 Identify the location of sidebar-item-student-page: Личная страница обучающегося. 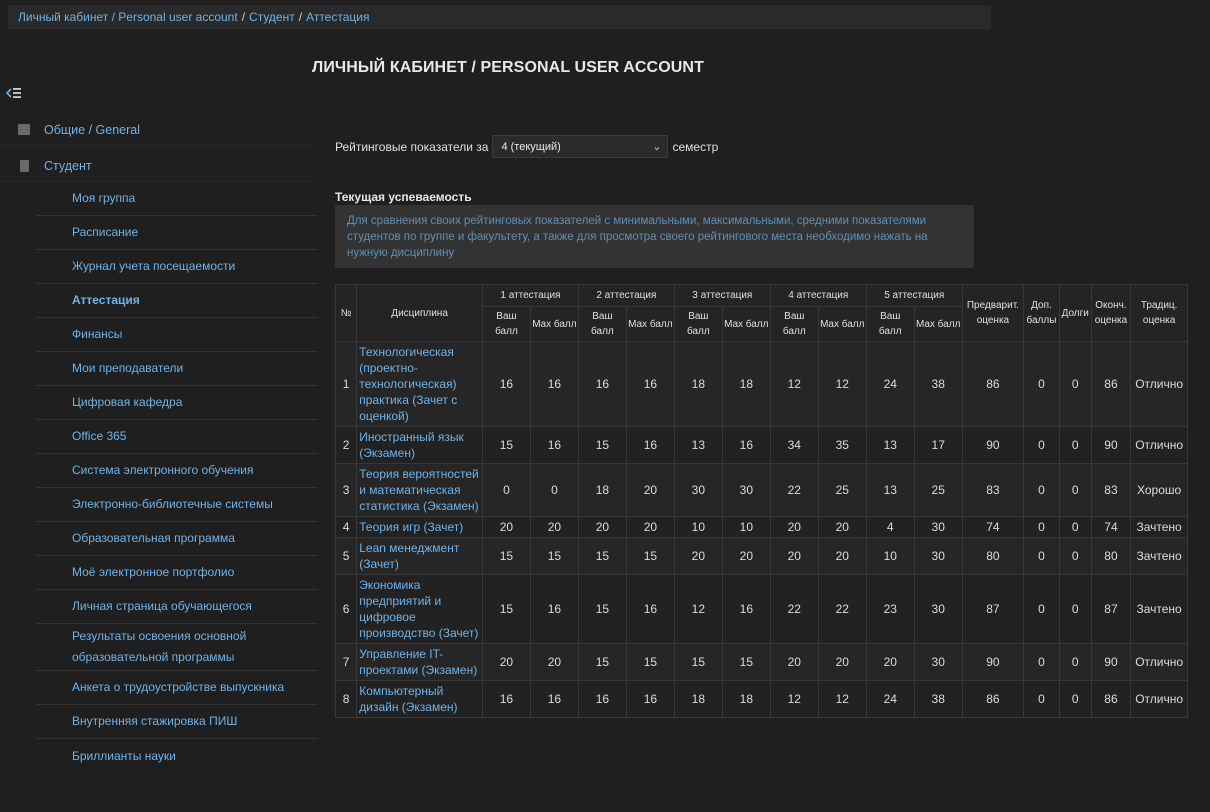
(177, 607).